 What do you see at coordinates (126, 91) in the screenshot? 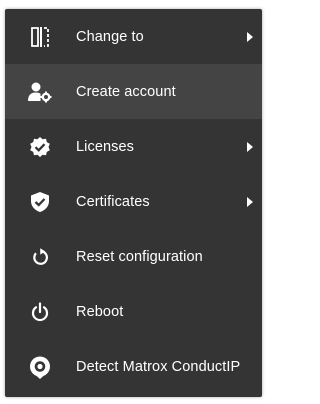
I see `menu-item-label: Create account` at bounding box center [126, 91].